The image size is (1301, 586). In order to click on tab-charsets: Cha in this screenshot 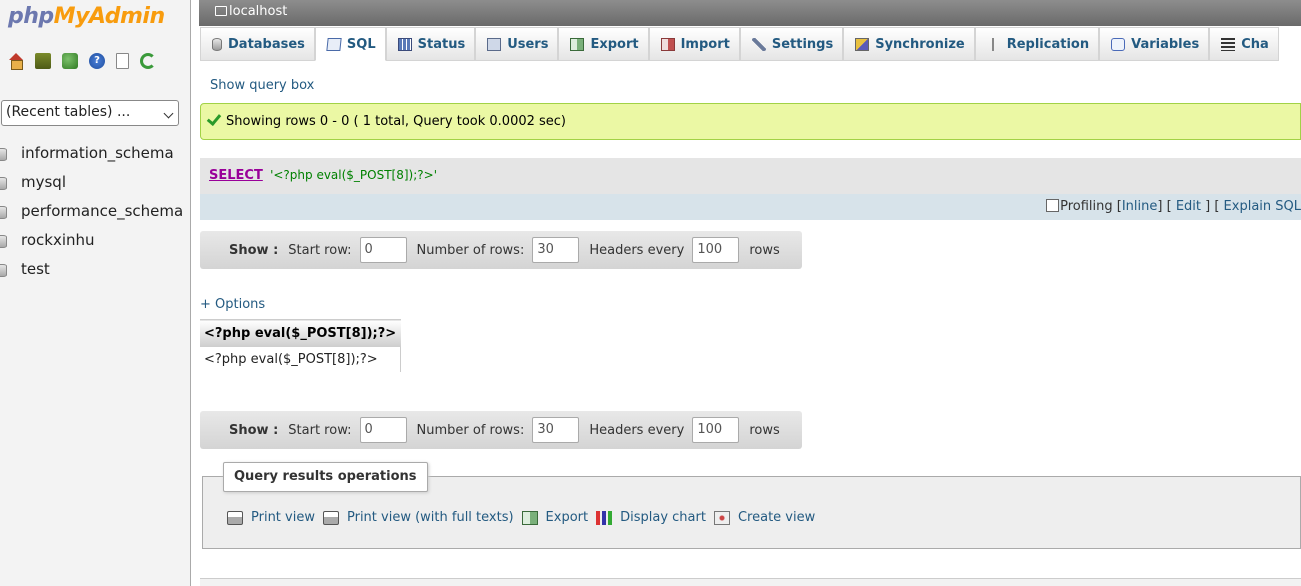, I will do `click(1244, 44)`.